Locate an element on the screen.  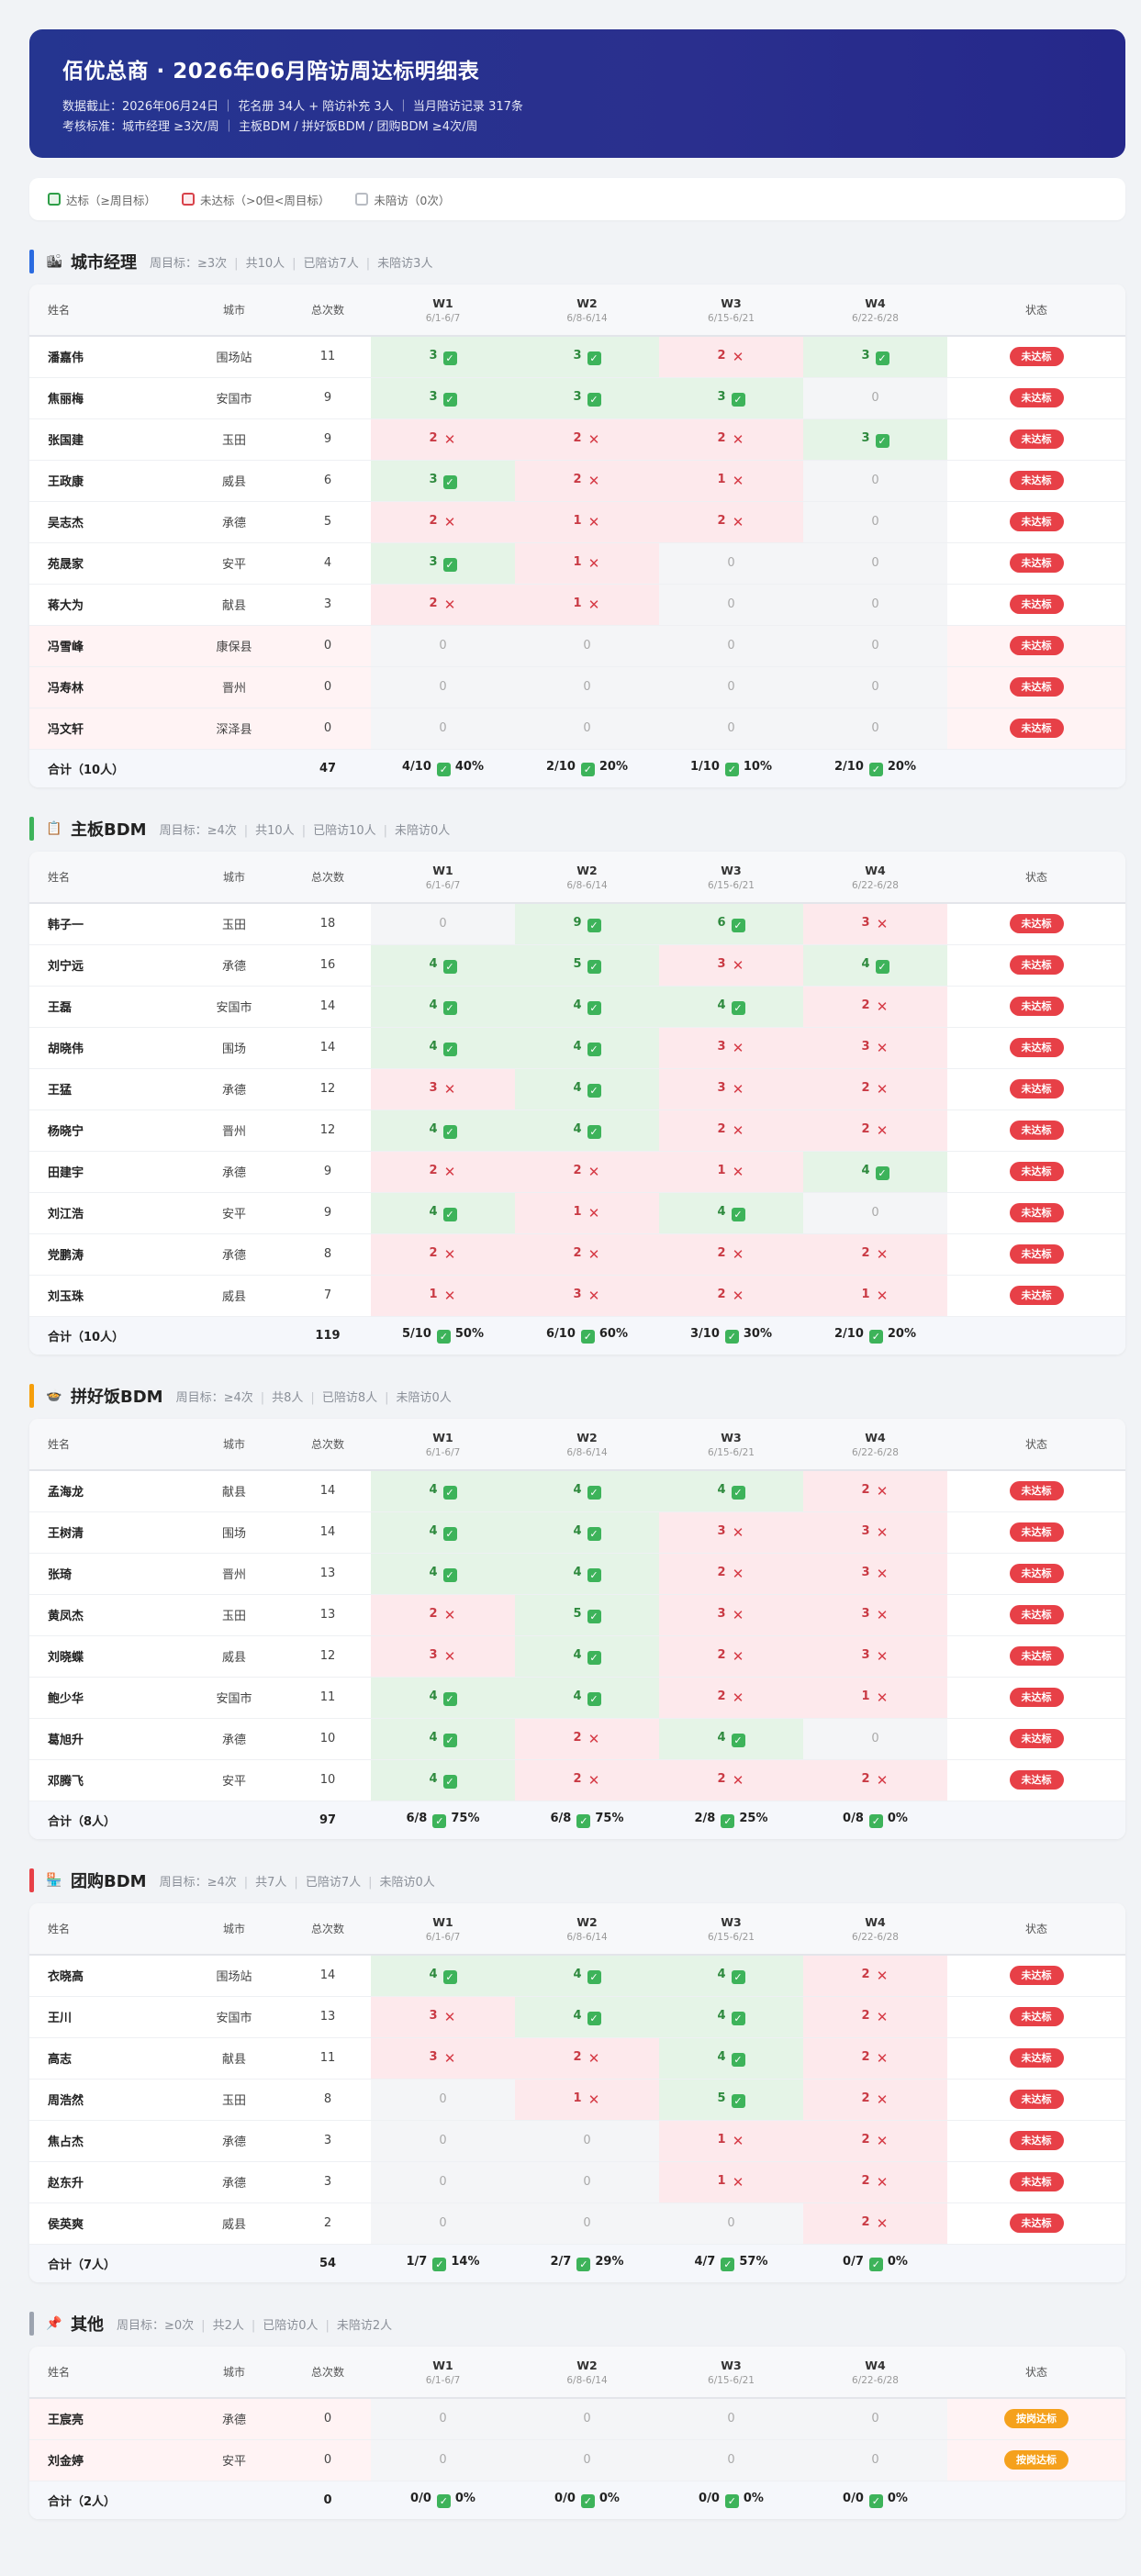
person-name: 衣晓高 is located at coordinates (106, 1976).